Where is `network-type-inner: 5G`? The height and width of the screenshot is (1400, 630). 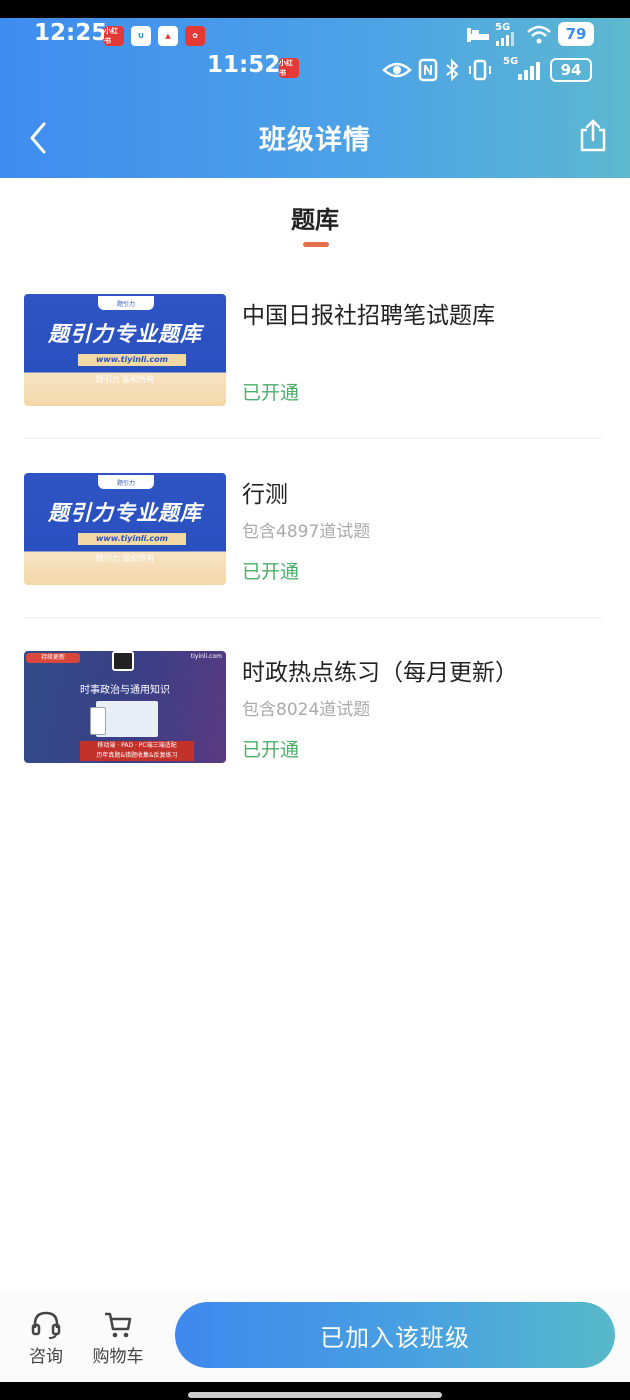
network-type-inner: 5G is located at coordinates (511, 61).